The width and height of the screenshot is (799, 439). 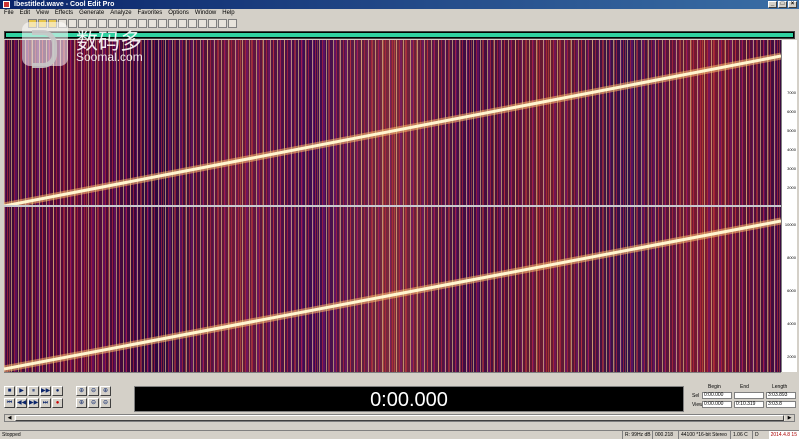 What do you see at coordinates (82, 23) in the screenshot?
I see `toolbar-copy-icon` at bounding box center [82, 23].